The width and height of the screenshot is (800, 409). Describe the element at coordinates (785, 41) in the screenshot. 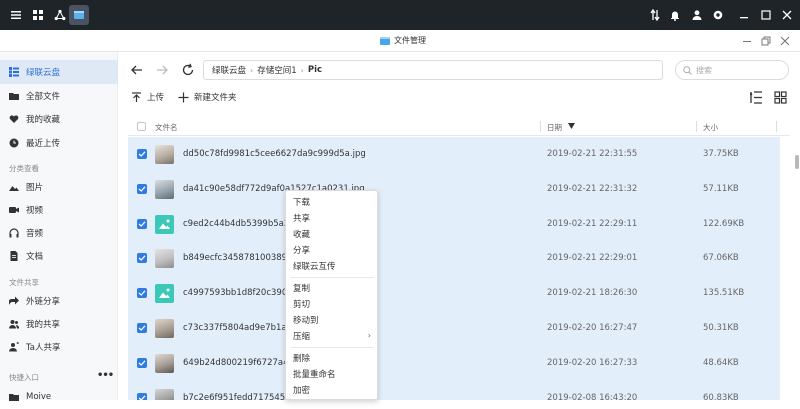

I see `window-close-icon` at that location.